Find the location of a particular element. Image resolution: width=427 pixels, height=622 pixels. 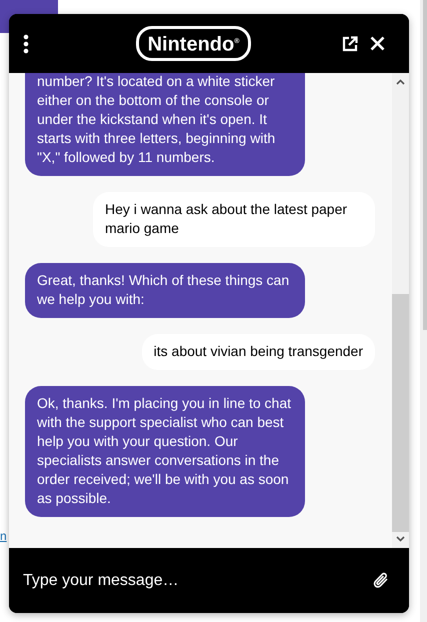

scroll-down-icon is located at coordinates (400, 539).